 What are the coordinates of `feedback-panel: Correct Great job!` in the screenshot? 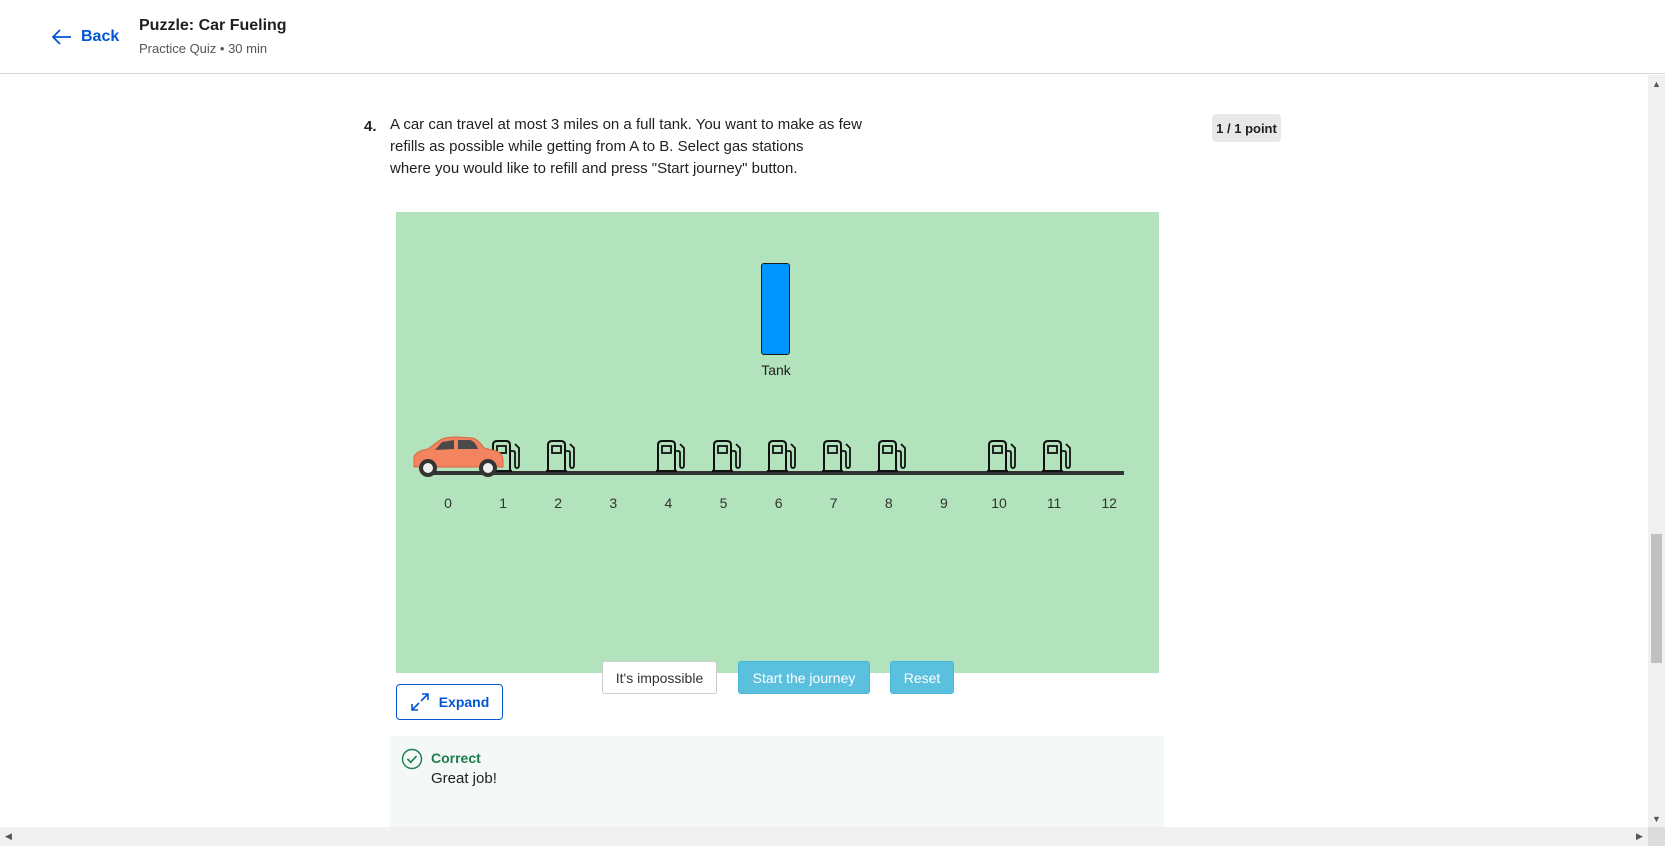 It's located at (777, 781).